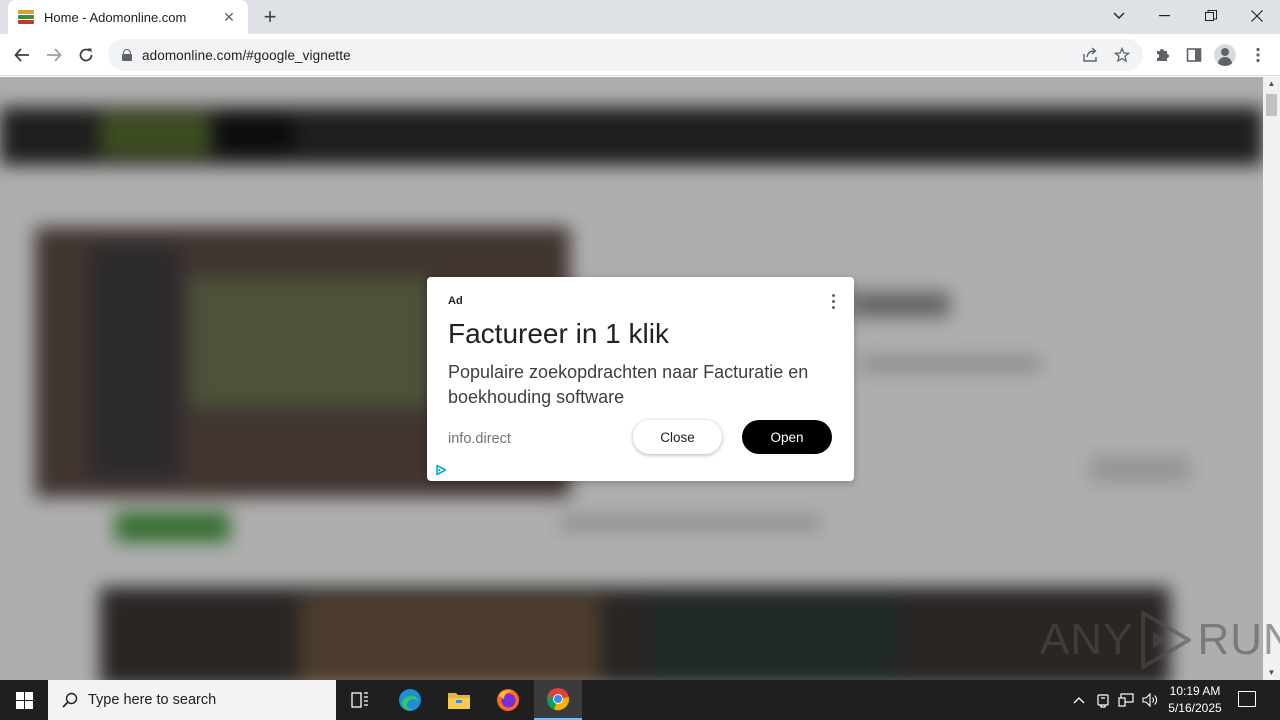 The image size is (1280, 720). Describe the element at coordinates (1211, 16) in the screenshot. I see `restore-icon` at that location.